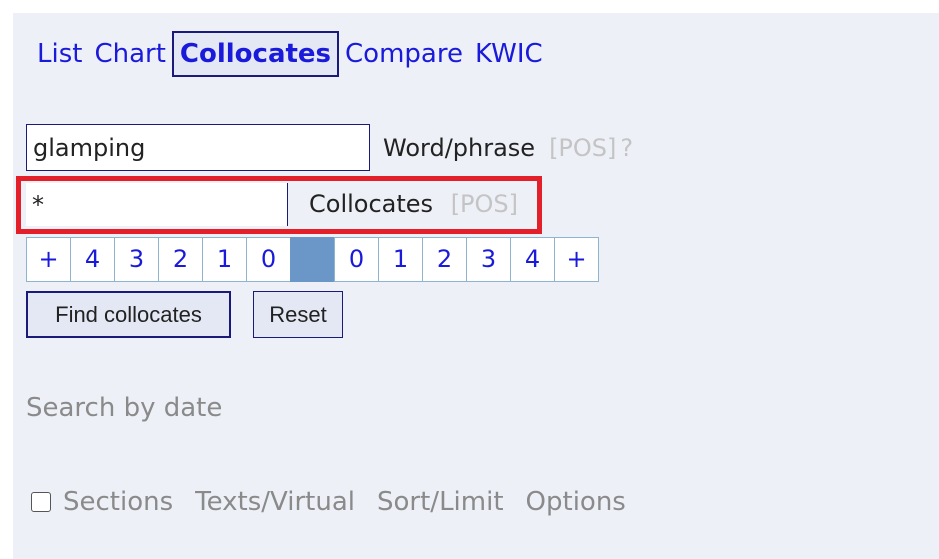 The width and height of the screenshot is (939, 559). What do you see at coordinates (488, 259) in the screenshot?
I see `span-right-3: 3` at bounding box center [488, 259].